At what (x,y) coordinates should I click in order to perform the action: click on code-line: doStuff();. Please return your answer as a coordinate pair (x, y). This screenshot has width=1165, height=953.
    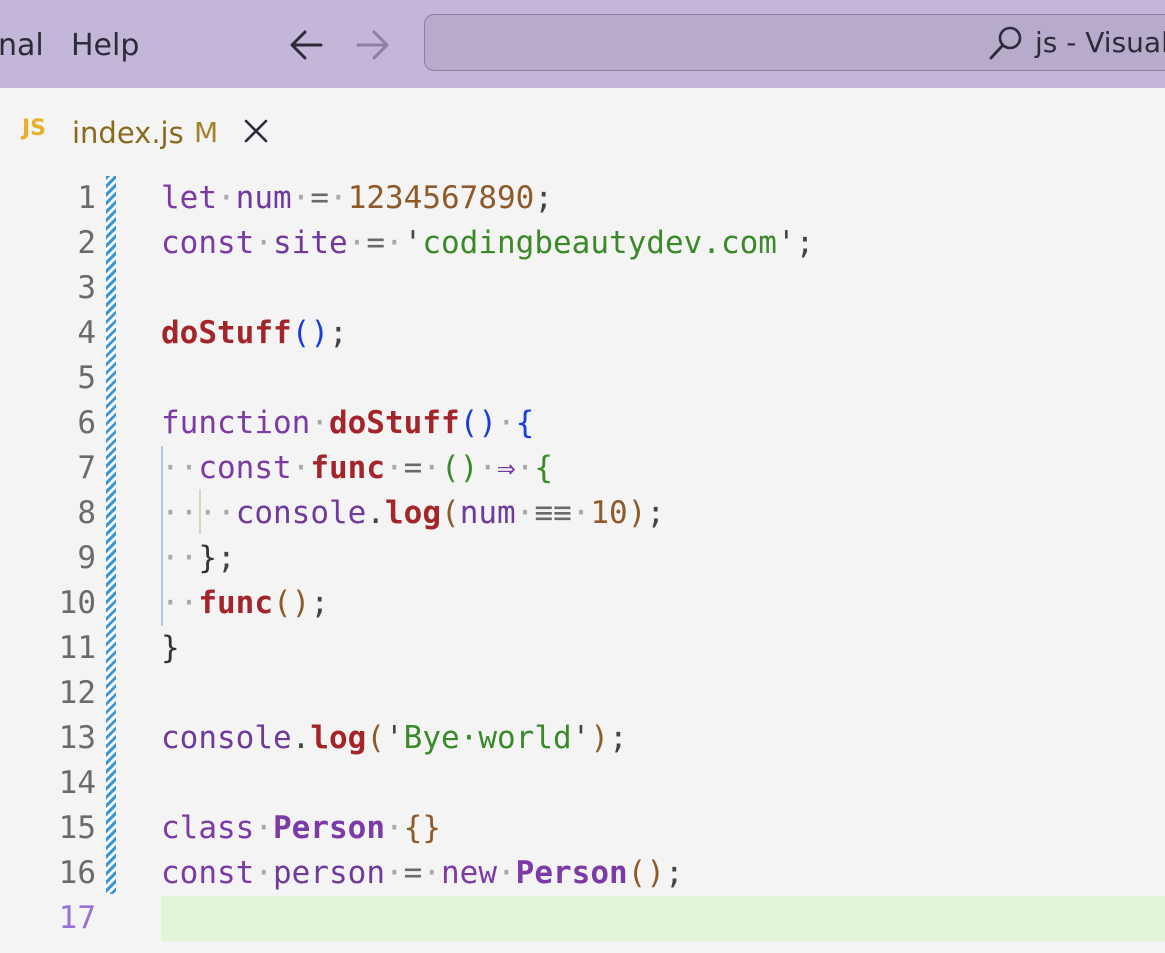
    Looking at the image, I should click on (254, 333).